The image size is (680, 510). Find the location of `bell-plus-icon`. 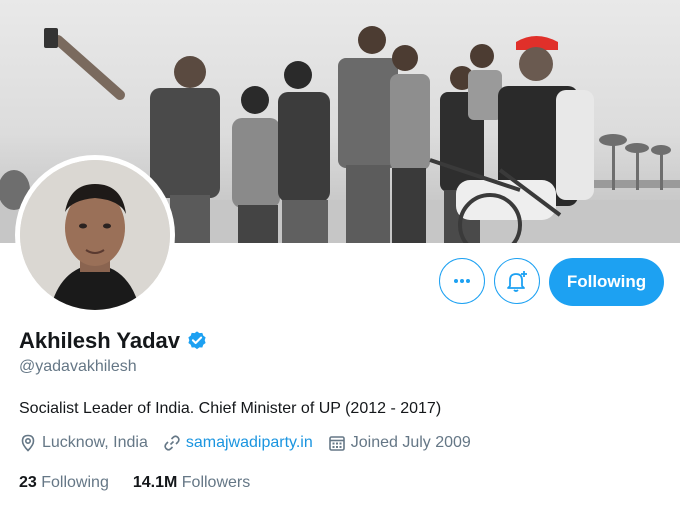

bell-plus-icon is located at coordinates (517, 281).